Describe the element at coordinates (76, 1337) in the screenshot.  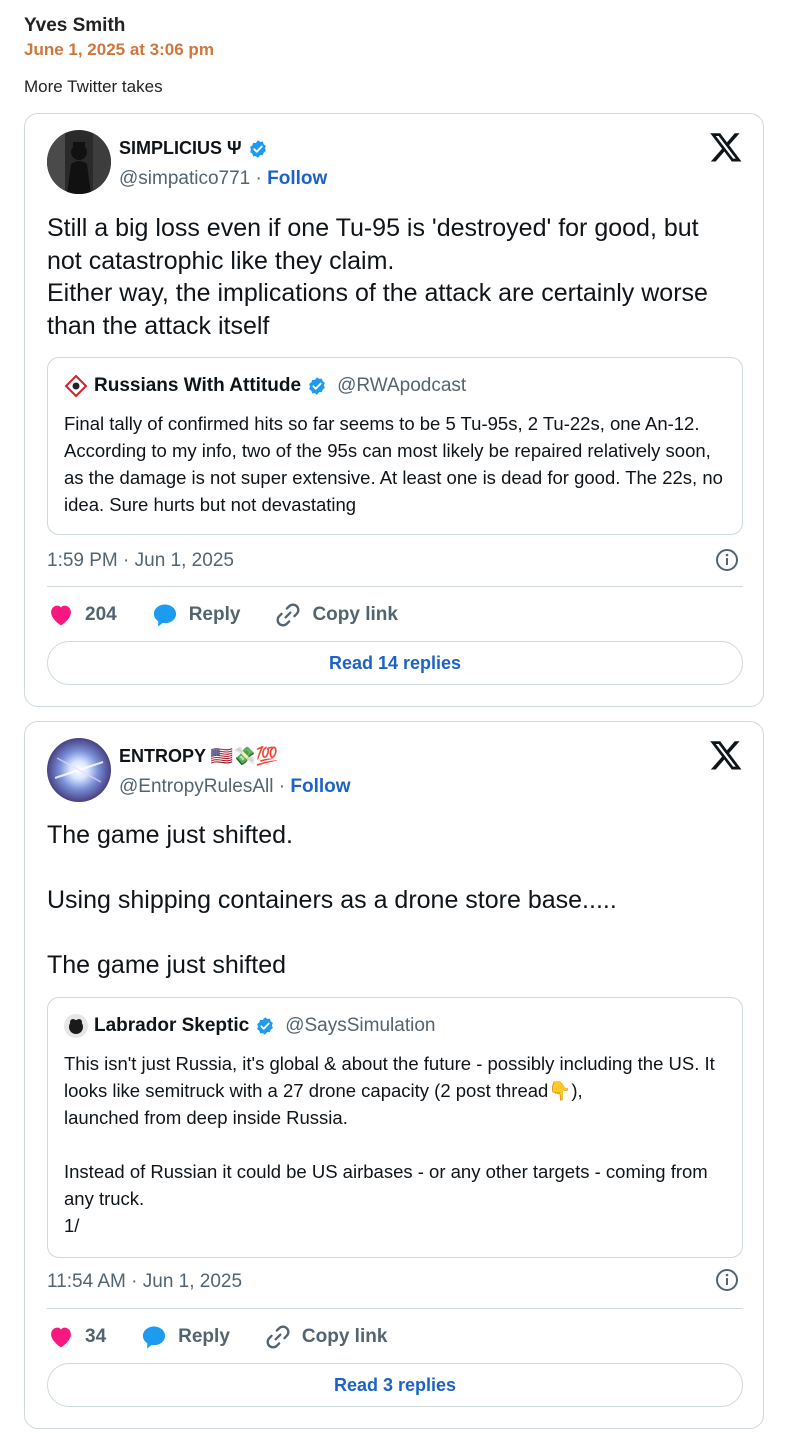
I see `like-button: 34` at that location.